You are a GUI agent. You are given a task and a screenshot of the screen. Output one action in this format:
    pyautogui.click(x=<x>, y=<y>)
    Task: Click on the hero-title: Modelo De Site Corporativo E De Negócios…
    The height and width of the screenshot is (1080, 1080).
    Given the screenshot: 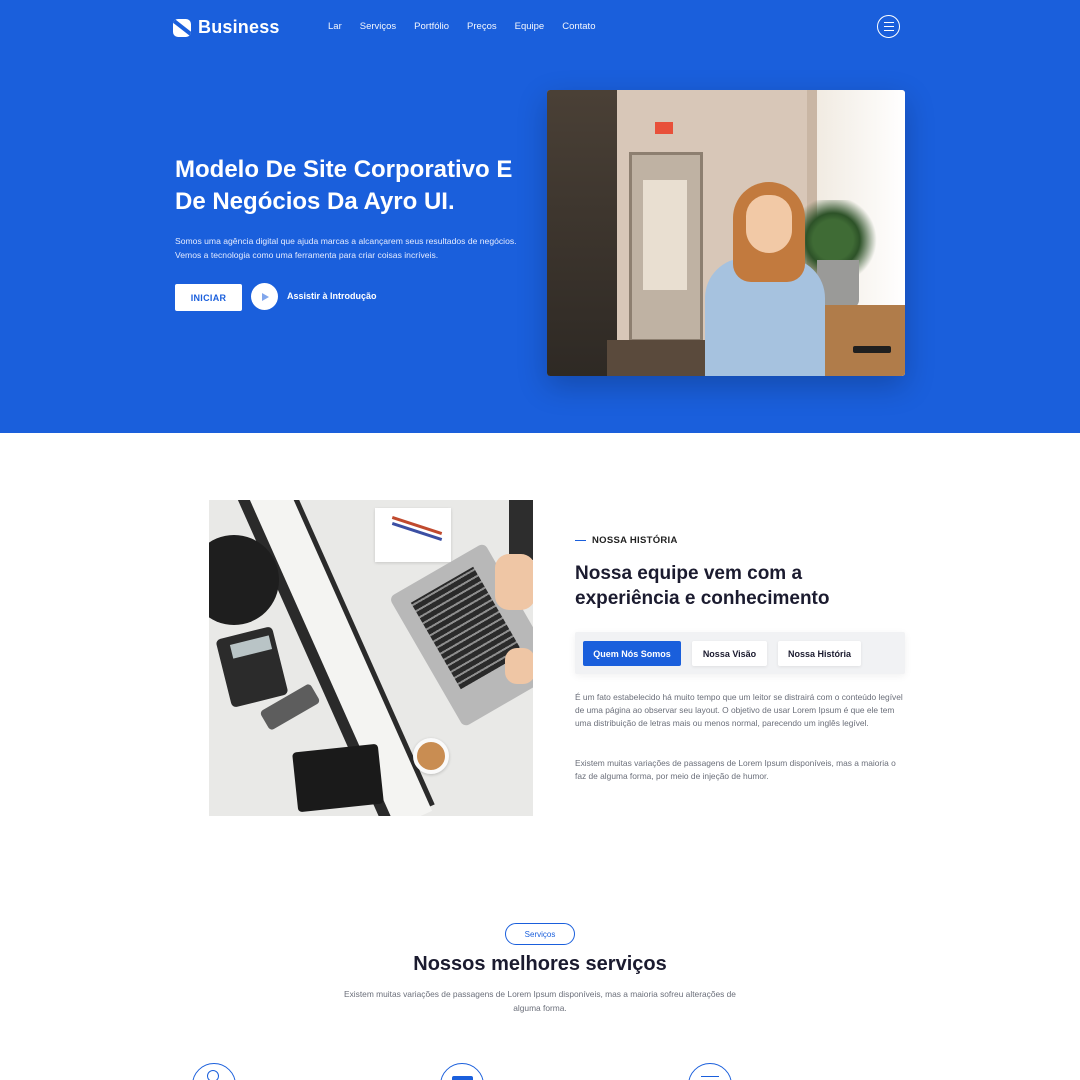 What is the action you would take?
    pyautogui.click(x=344, y=185)
    